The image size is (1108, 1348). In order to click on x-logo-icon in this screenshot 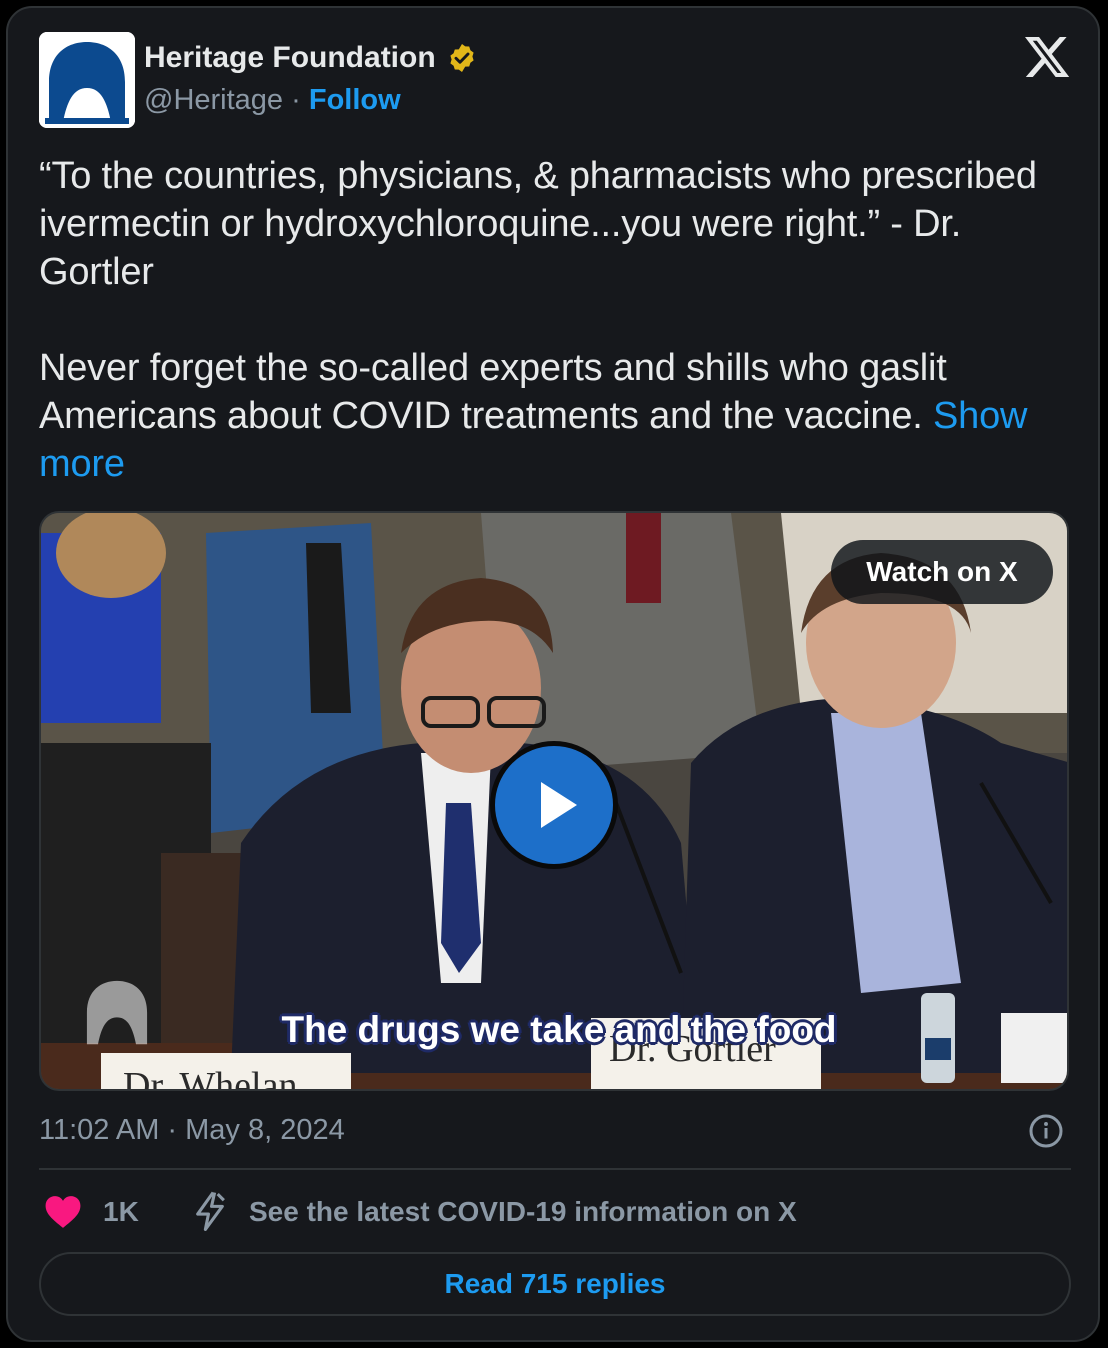, I will do `click(1046, 58)`.